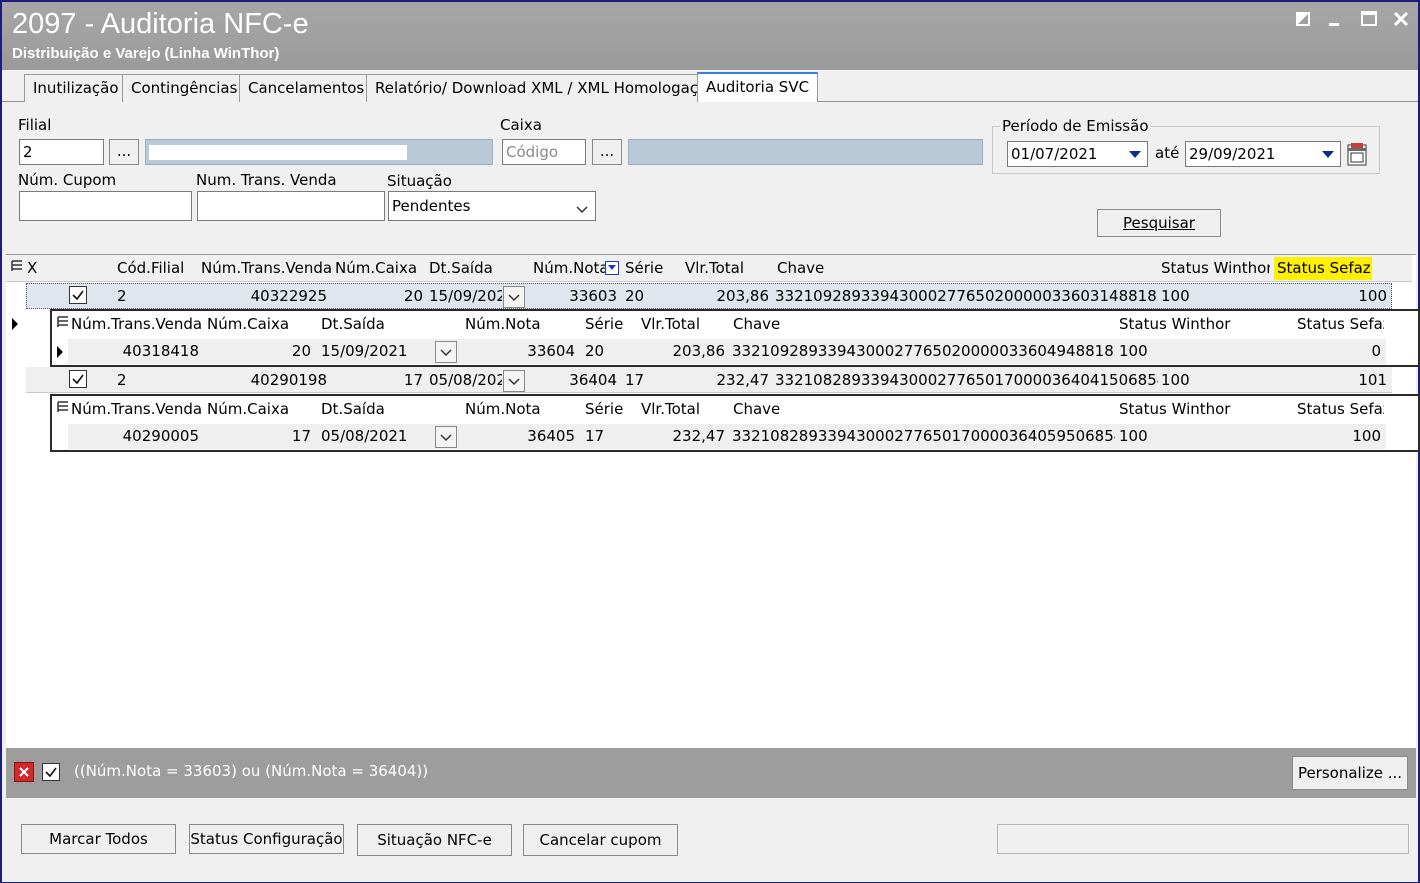 The width and height of the screenshot is (1420, 883). Describe the element at coordinates (446, 437) in the screenshot. I see `detail-2-date-dropdown-icon` at that location.